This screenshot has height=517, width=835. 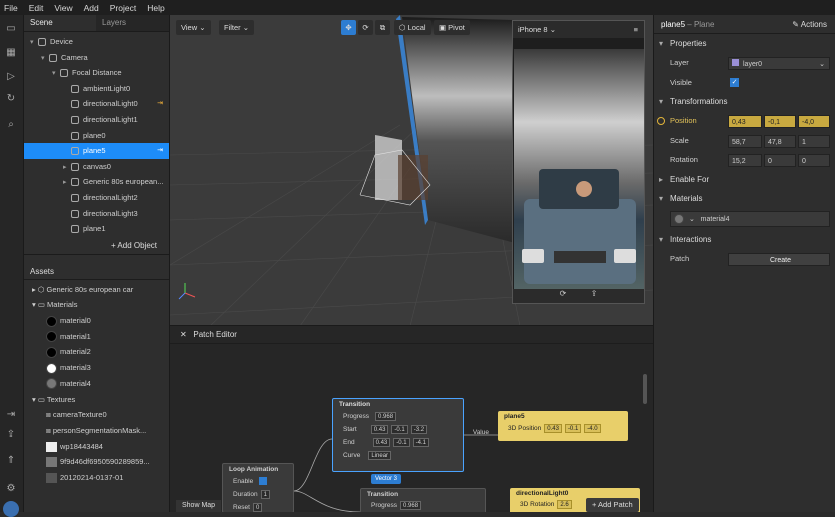 What do you see at coordinates (263, 481) in the screenshot?
I see `enable-checkbox` at bounding box center [263, 481].